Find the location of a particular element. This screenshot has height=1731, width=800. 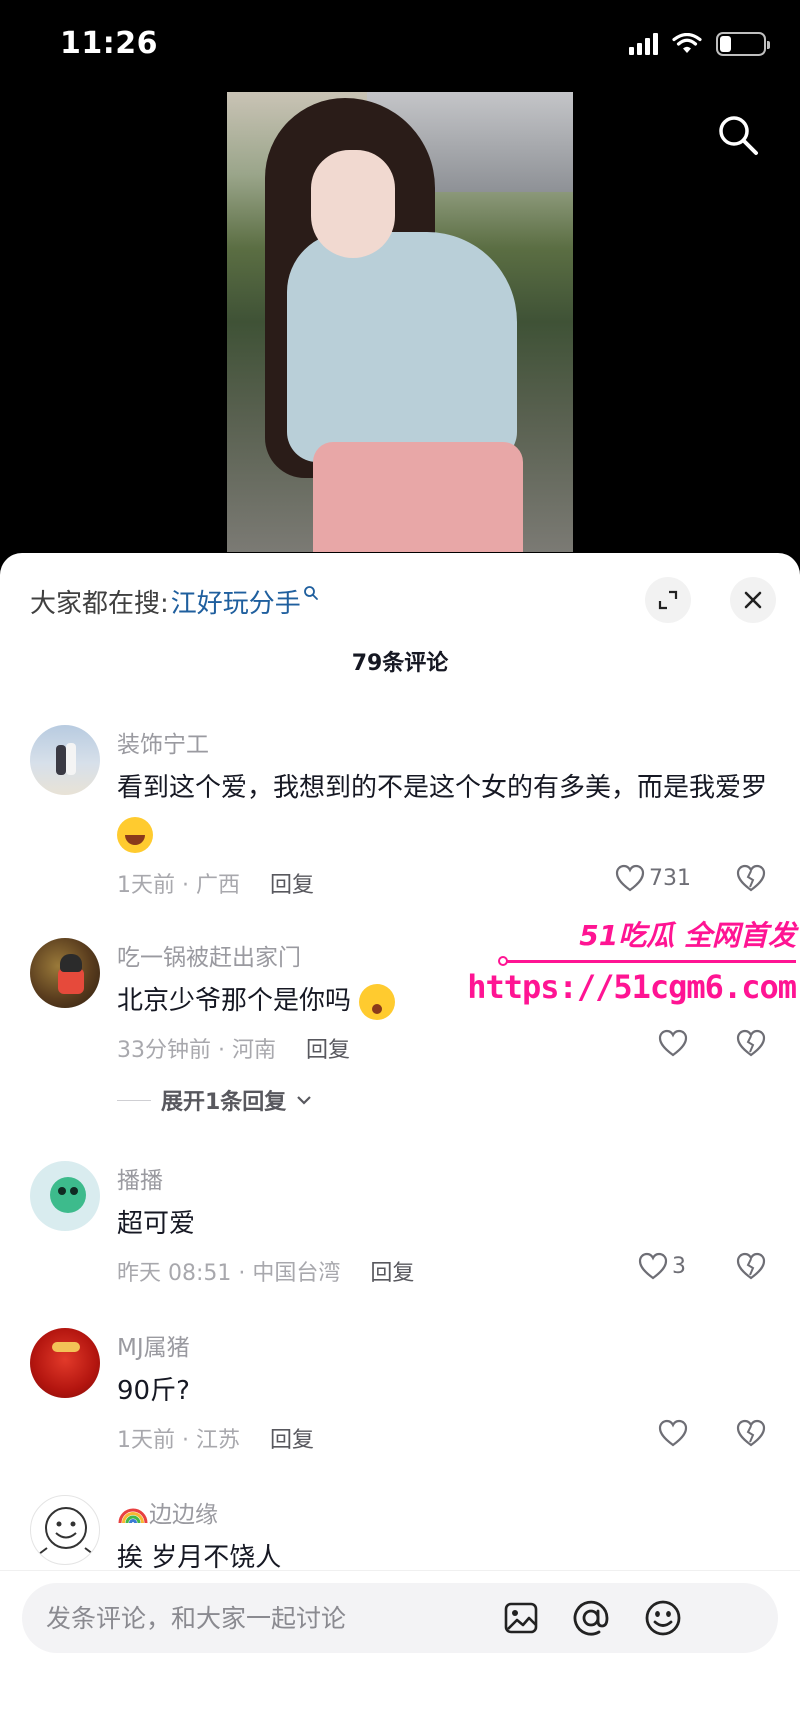

comment-meta: 1天前 · 江苏 回复 is located at coordinates (215, 1438).